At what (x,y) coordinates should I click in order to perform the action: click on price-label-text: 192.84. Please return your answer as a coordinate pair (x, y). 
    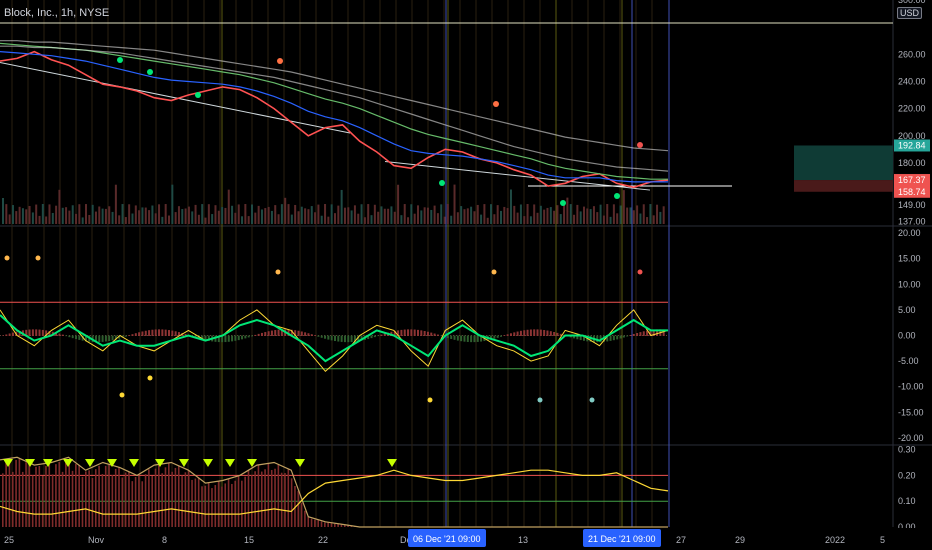
    Looking at the image, I should click on (912, 145).